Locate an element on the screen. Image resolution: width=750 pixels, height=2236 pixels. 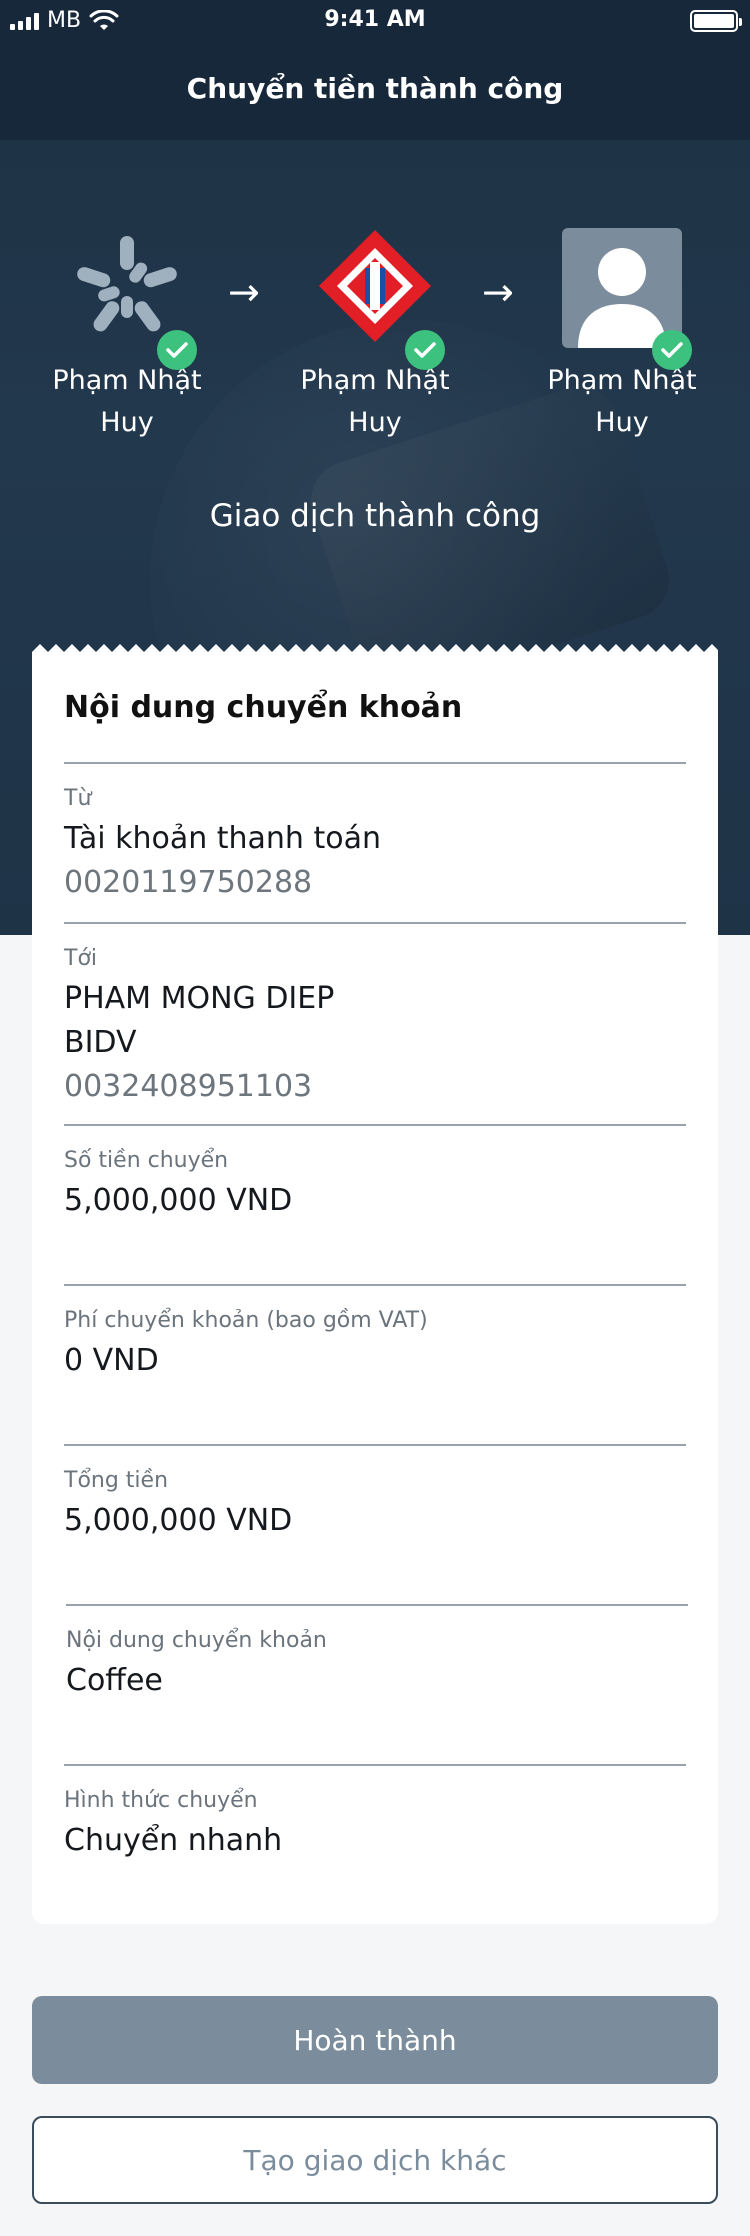
user-avatar-icon is located at coordinates (627, 299).